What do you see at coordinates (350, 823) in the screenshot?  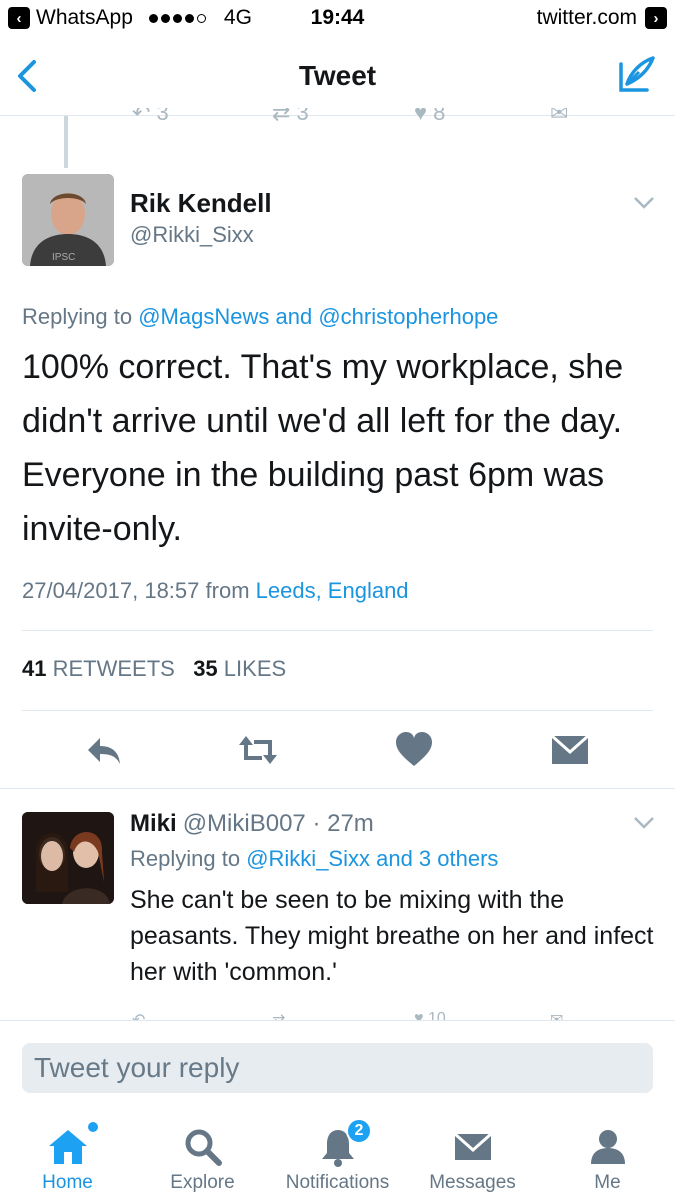 I see `reply-age: 27m` at bounding box center [350, 823].